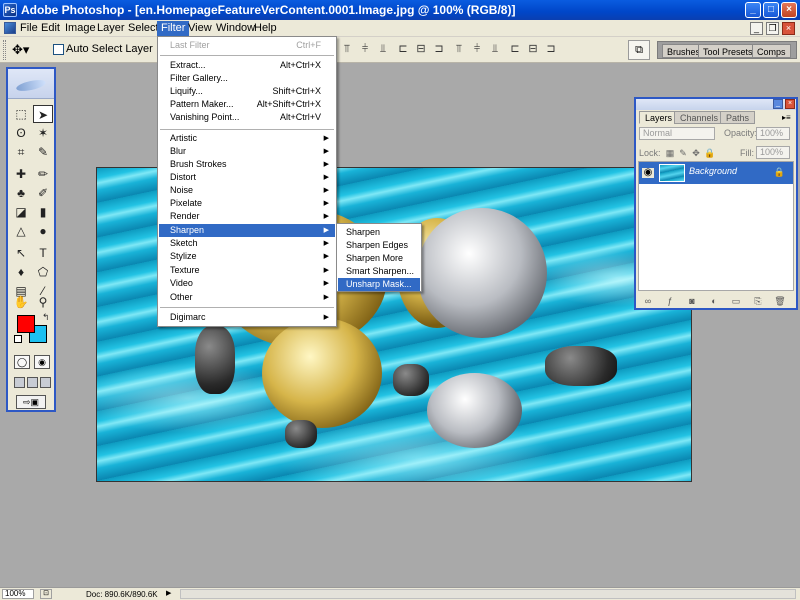 The height and width of the screenshot is (600, 800). Describe the element at coordinates (21, 302) in the screenshot. I see `hand-tool-icon: ✋` at that location.